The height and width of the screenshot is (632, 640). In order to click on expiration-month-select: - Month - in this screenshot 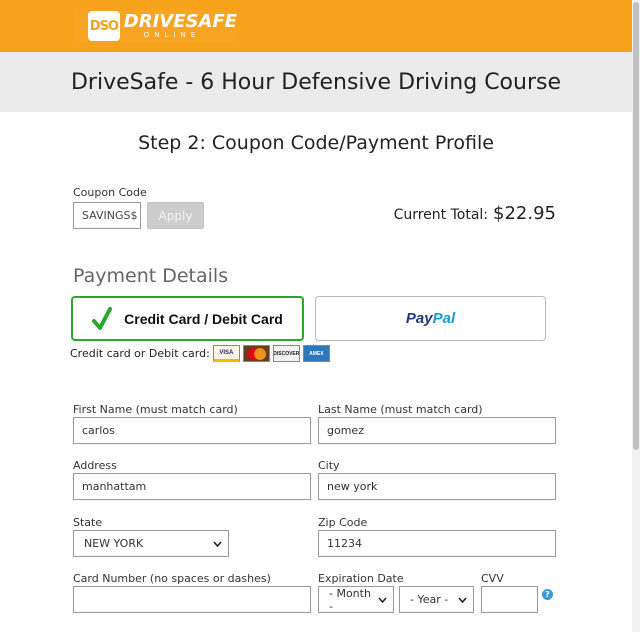, I will do `click(356, 599)`.